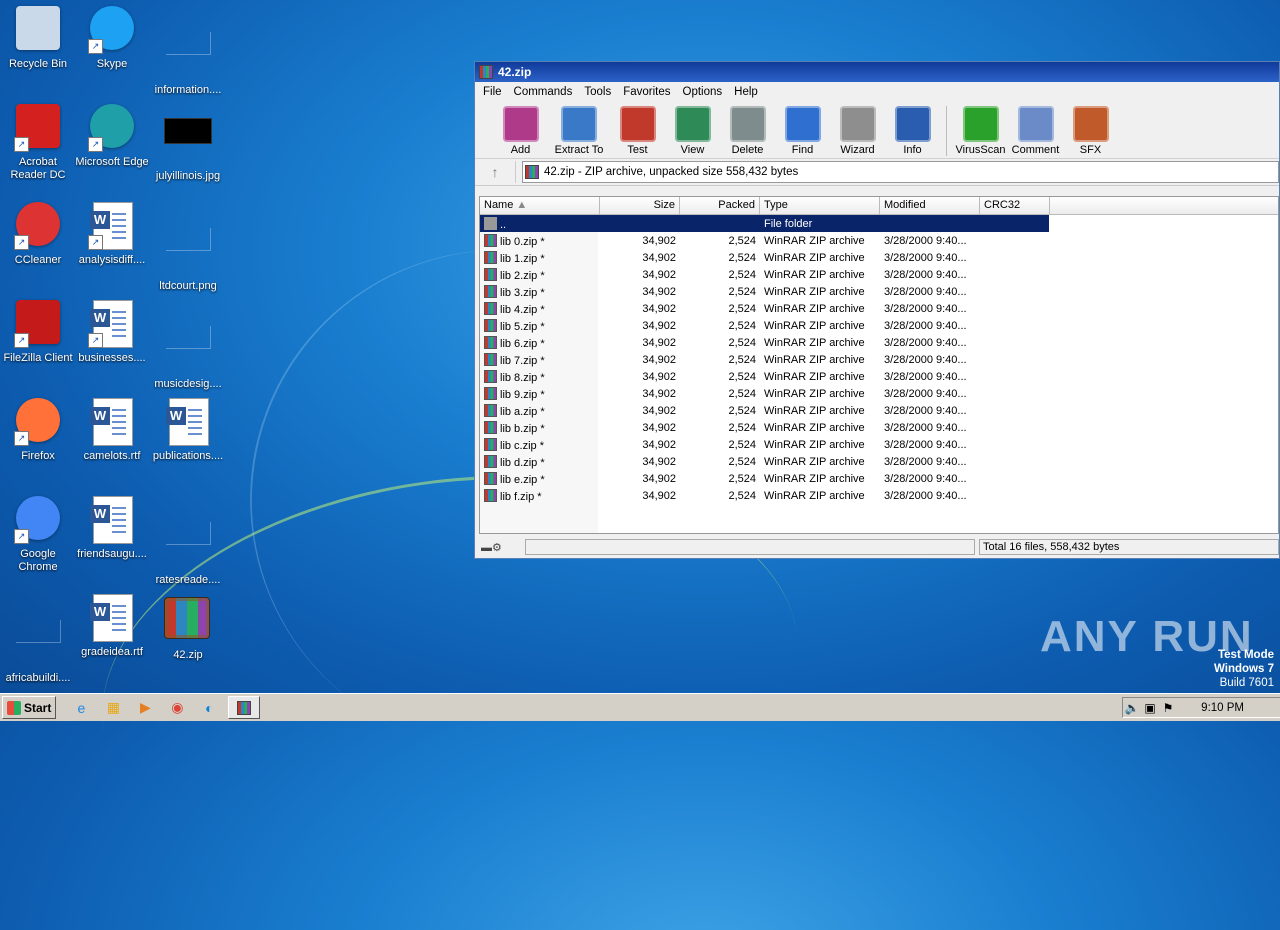 The width and height of the screenshot is (1280, 930). I want to click on chrome-icon: ◉, so click(177, 708).